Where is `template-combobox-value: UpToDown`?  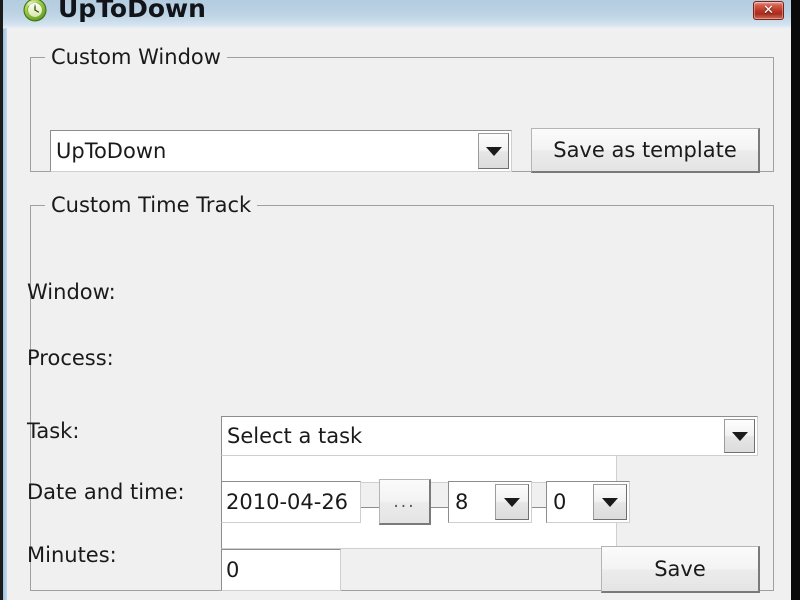 template-combobox-value: UpToDown is located at coordinates (111, 151).